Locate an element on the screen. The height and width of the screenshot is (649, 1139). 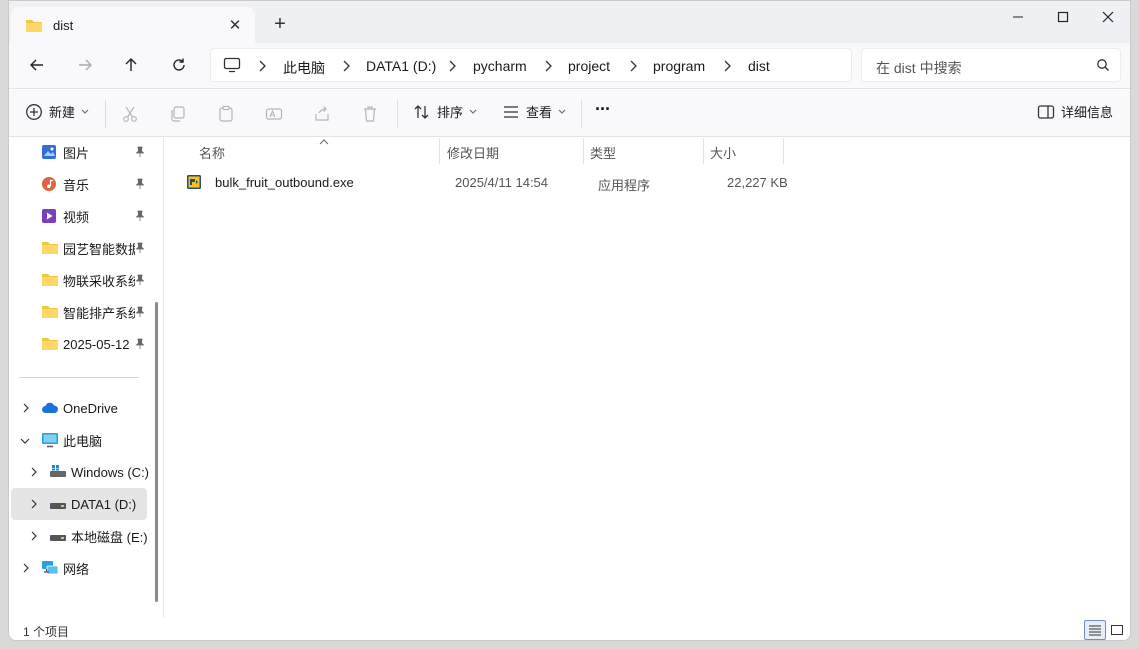
share-button is located at coordinates (322, 114).